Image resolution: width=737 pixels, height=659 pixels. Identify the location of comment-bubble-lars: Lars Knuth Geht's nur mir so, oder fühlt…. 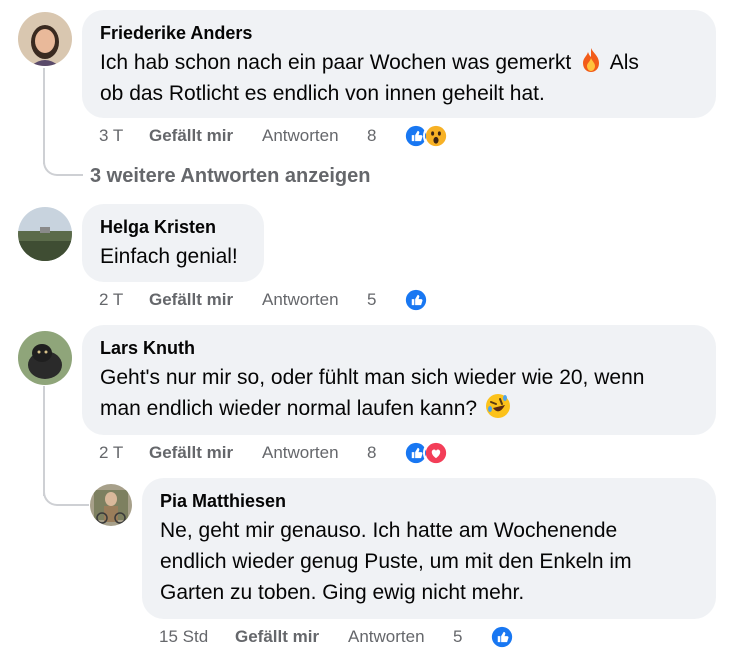
(399, 380).